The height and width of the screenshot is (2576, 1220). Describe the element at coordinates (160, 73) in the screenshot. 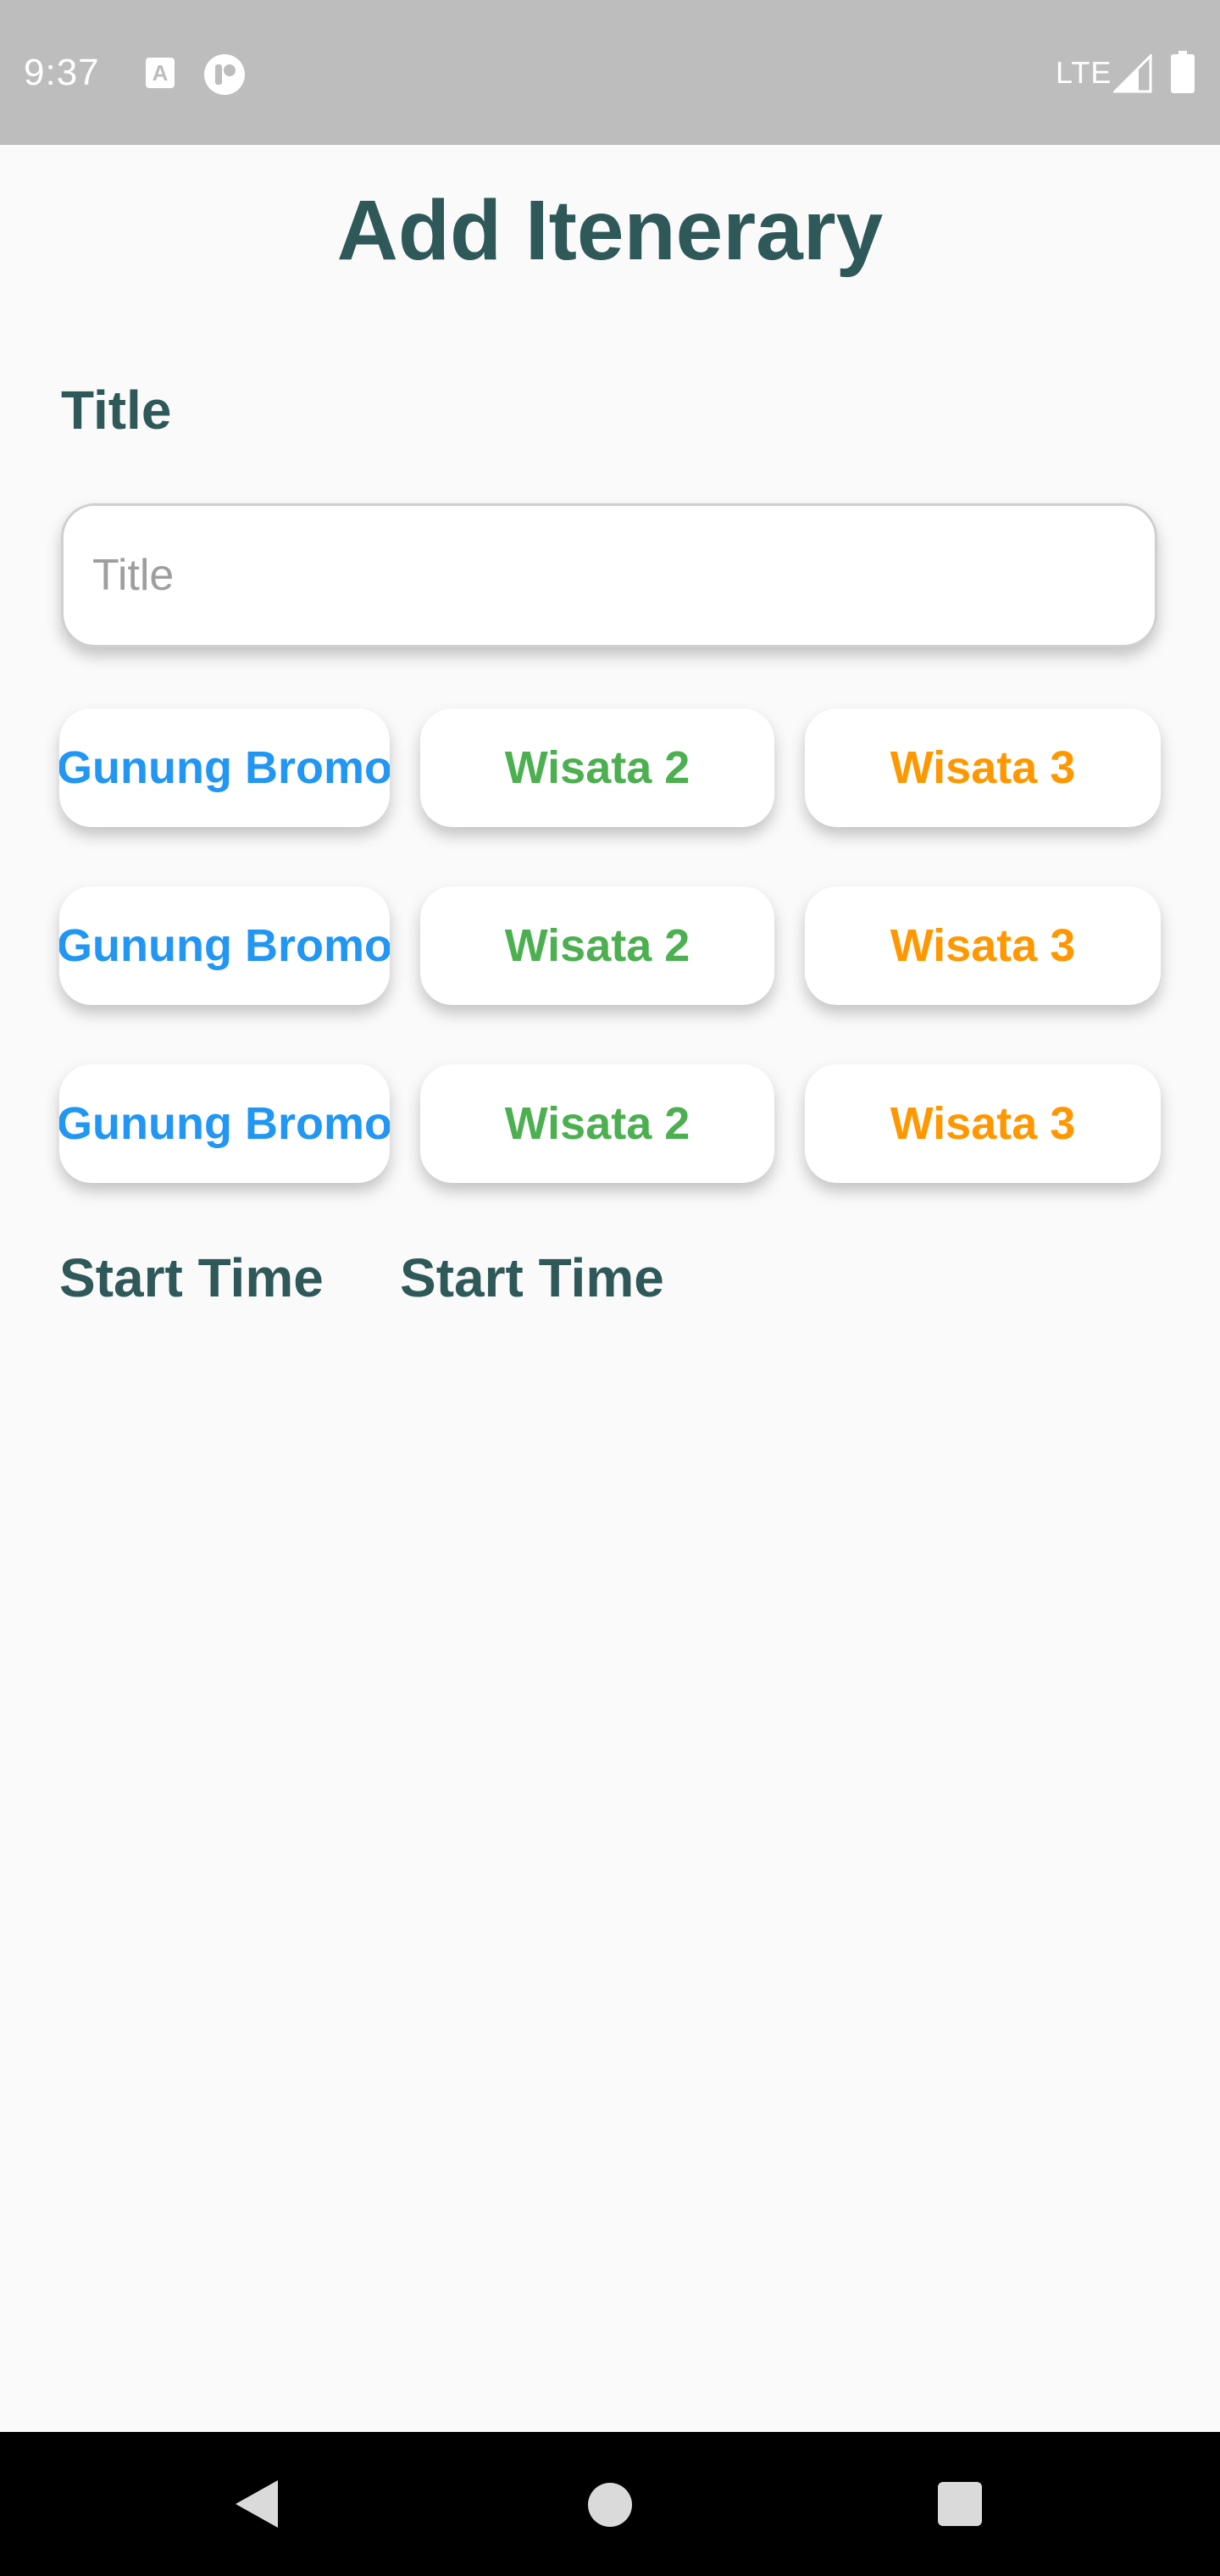

I see `text-notification-icon: A` at that location.